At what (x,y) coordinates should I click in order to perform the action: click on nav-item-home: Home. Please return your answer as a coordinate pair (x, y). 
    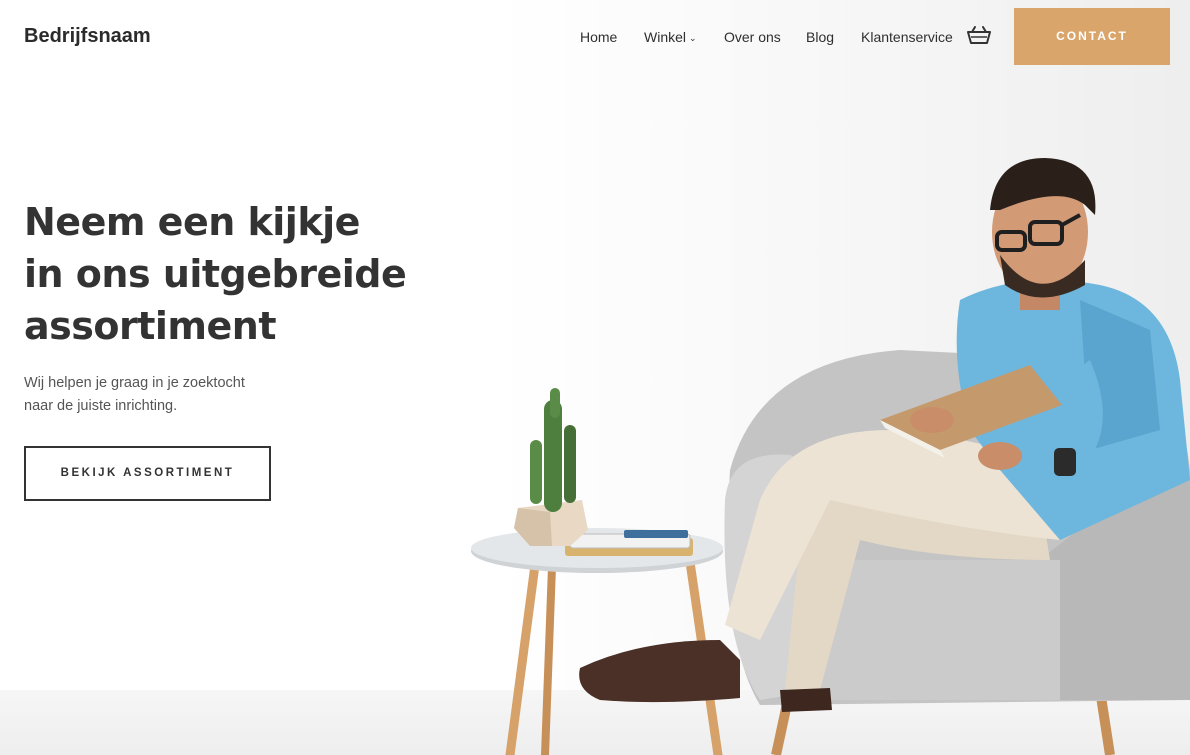
    Looking at the image, I should click on (598, 37).